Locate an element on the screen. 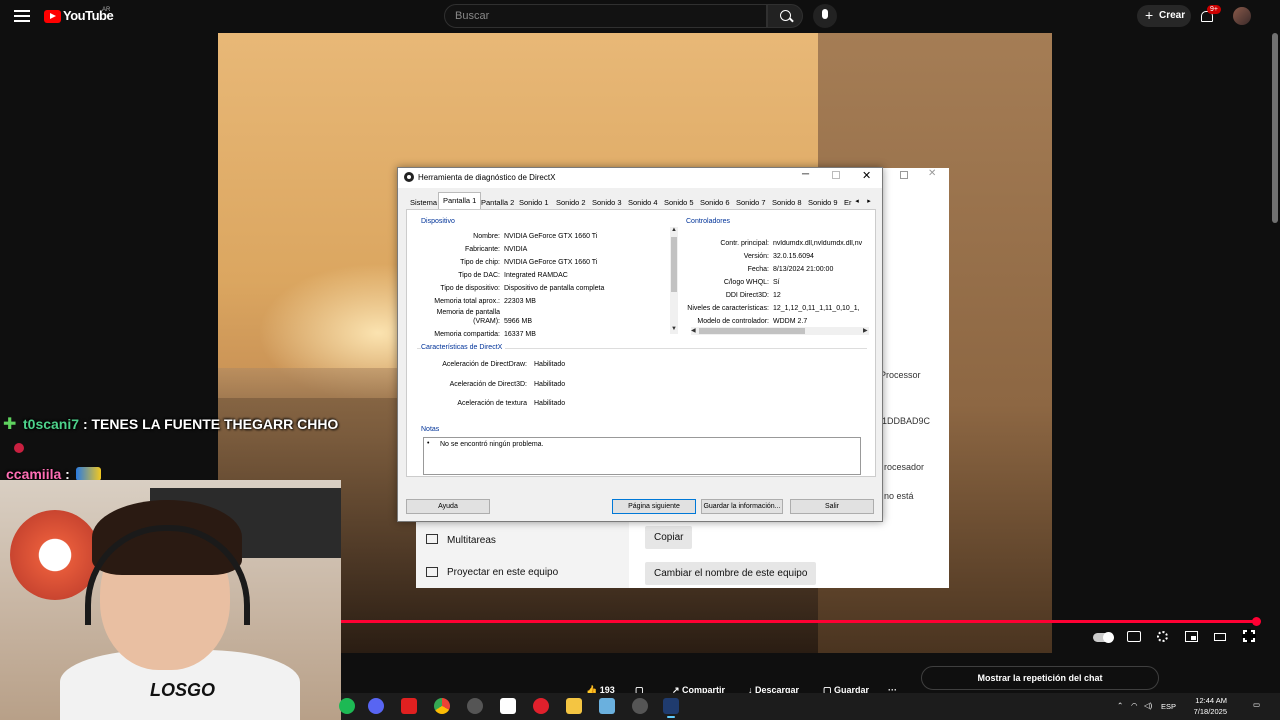 The height and width of the screenshot is (720, 1280). note-item: No se encontró ningún problema. is located at coordinates (492, 444).